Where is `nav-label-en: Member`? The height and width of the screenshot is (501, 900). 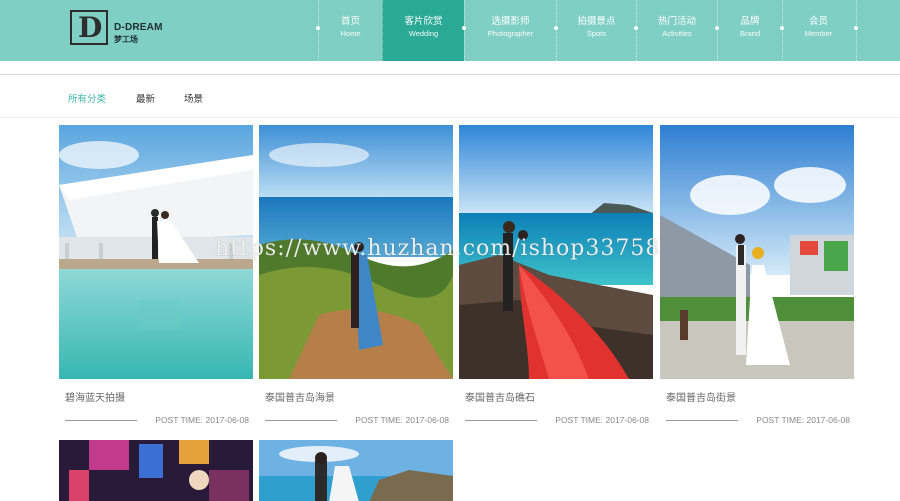
nav-label-en: Member is located at coordinates (818, 33).